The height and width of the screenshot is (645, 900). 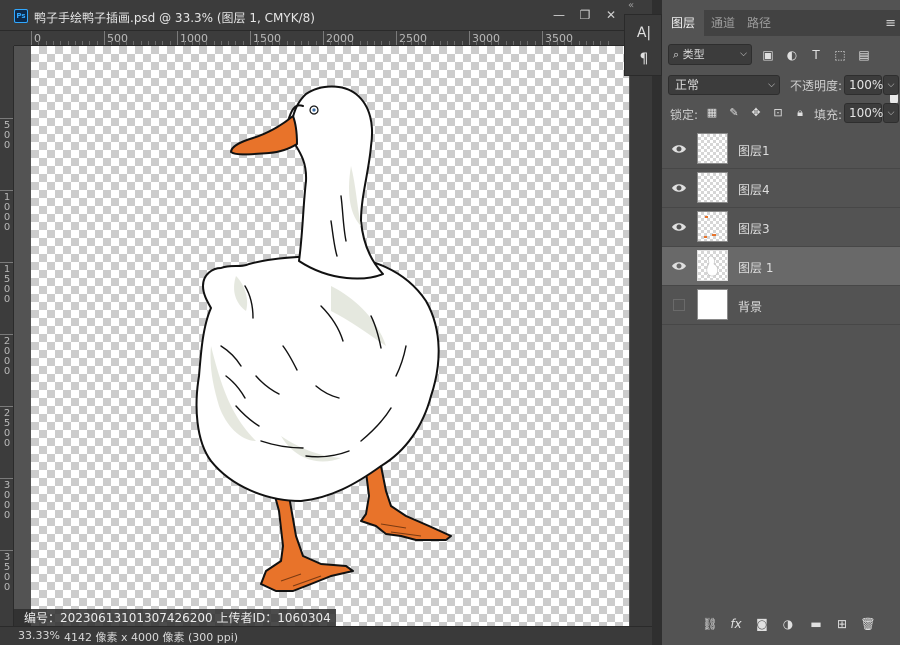 I want to click on layers-panel-footer: ⛓︎ fx ◙ ◑ ▬ ⊞ 🗑︎, so click(x=781, y=624).